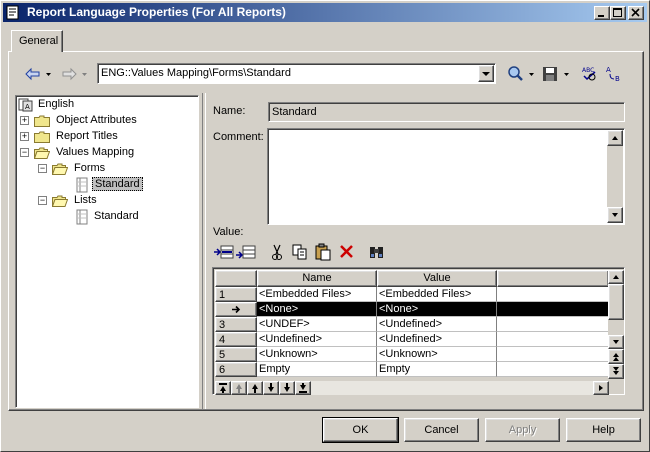  I want to click on spell-check-icon: ABC, so click(589, 74).